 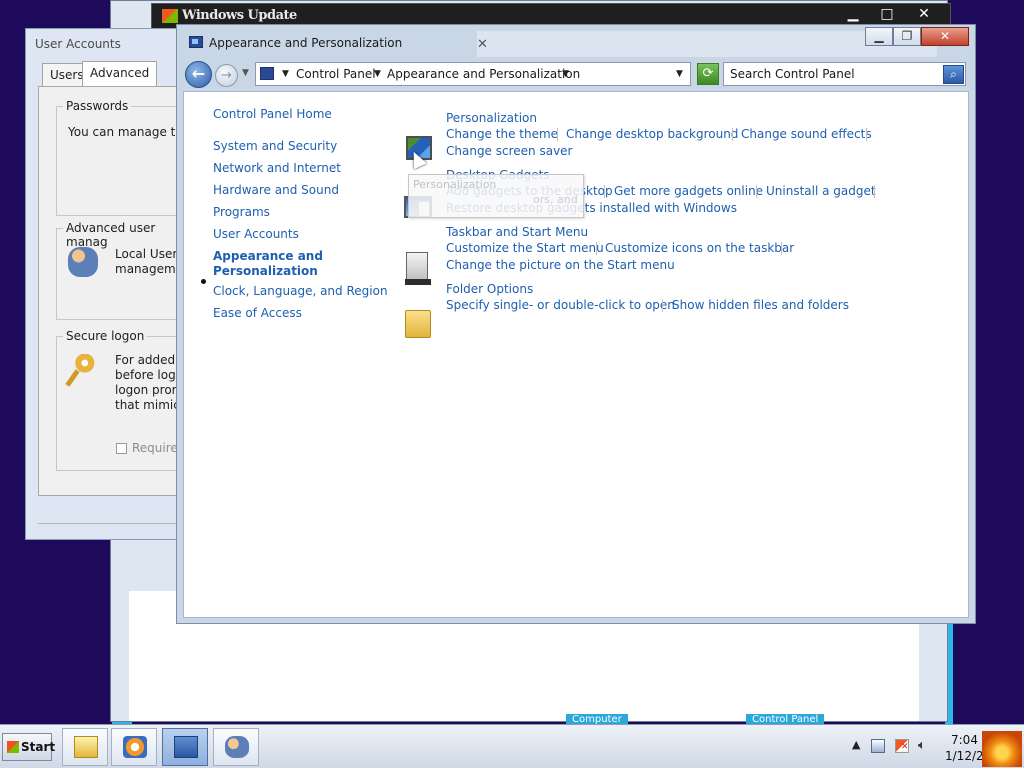 What do you see at coordinates (336, 74) in the screenshot?
I see `crumb-control-panel: Control Panel` at bounding box center [336, 74].